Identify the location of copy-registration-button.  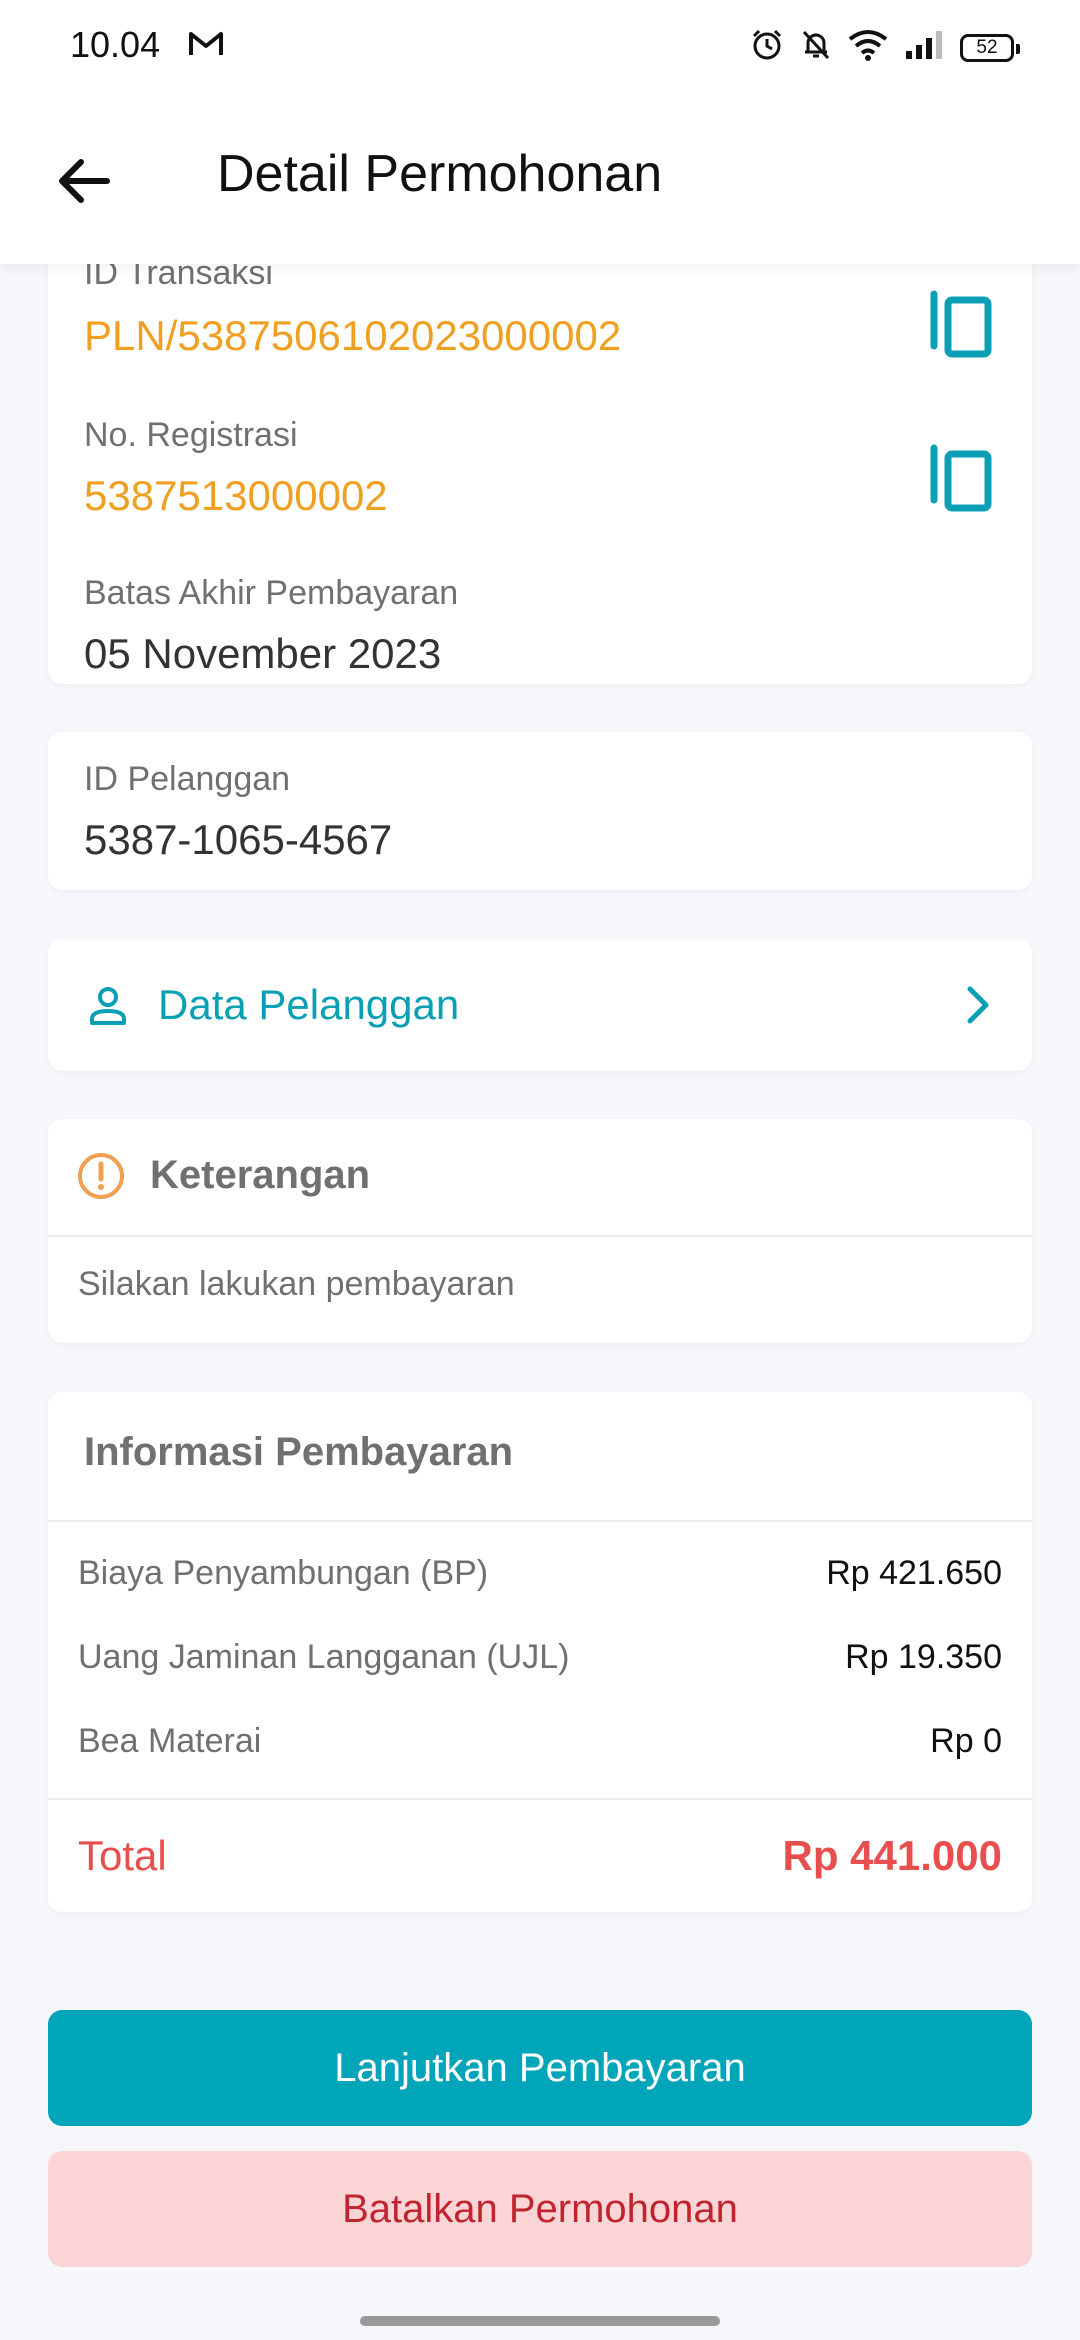
(961, 480).